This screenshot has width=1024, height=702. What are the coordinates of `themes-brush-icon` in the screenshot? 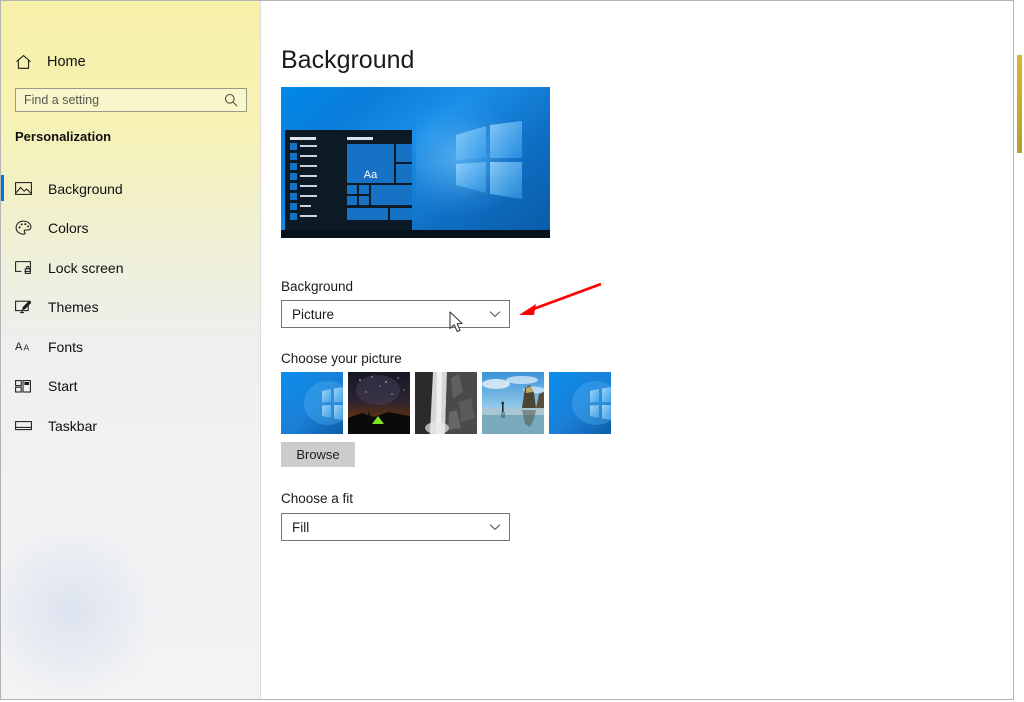 It's located at (30, 307).